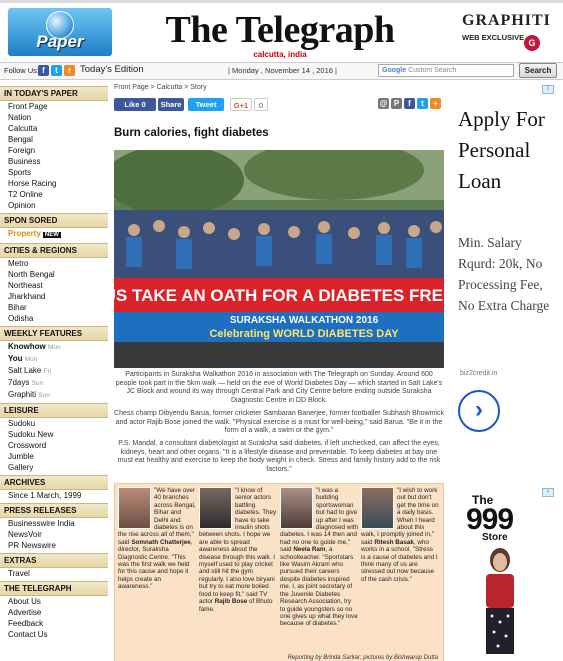 This screenshot has width=563, height=661. Describe the element at coordinates (54, 296) in the screenshot. I see `sidebar-item-jharkhand: Jharkhand` at that location.